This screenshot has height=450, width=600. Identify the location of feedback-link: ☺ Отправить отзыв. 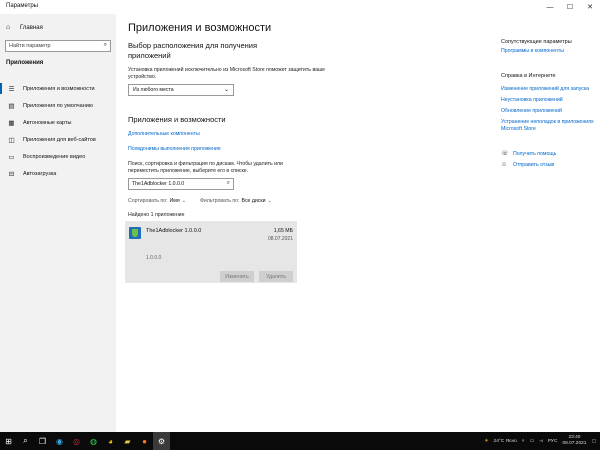
(527, 165).